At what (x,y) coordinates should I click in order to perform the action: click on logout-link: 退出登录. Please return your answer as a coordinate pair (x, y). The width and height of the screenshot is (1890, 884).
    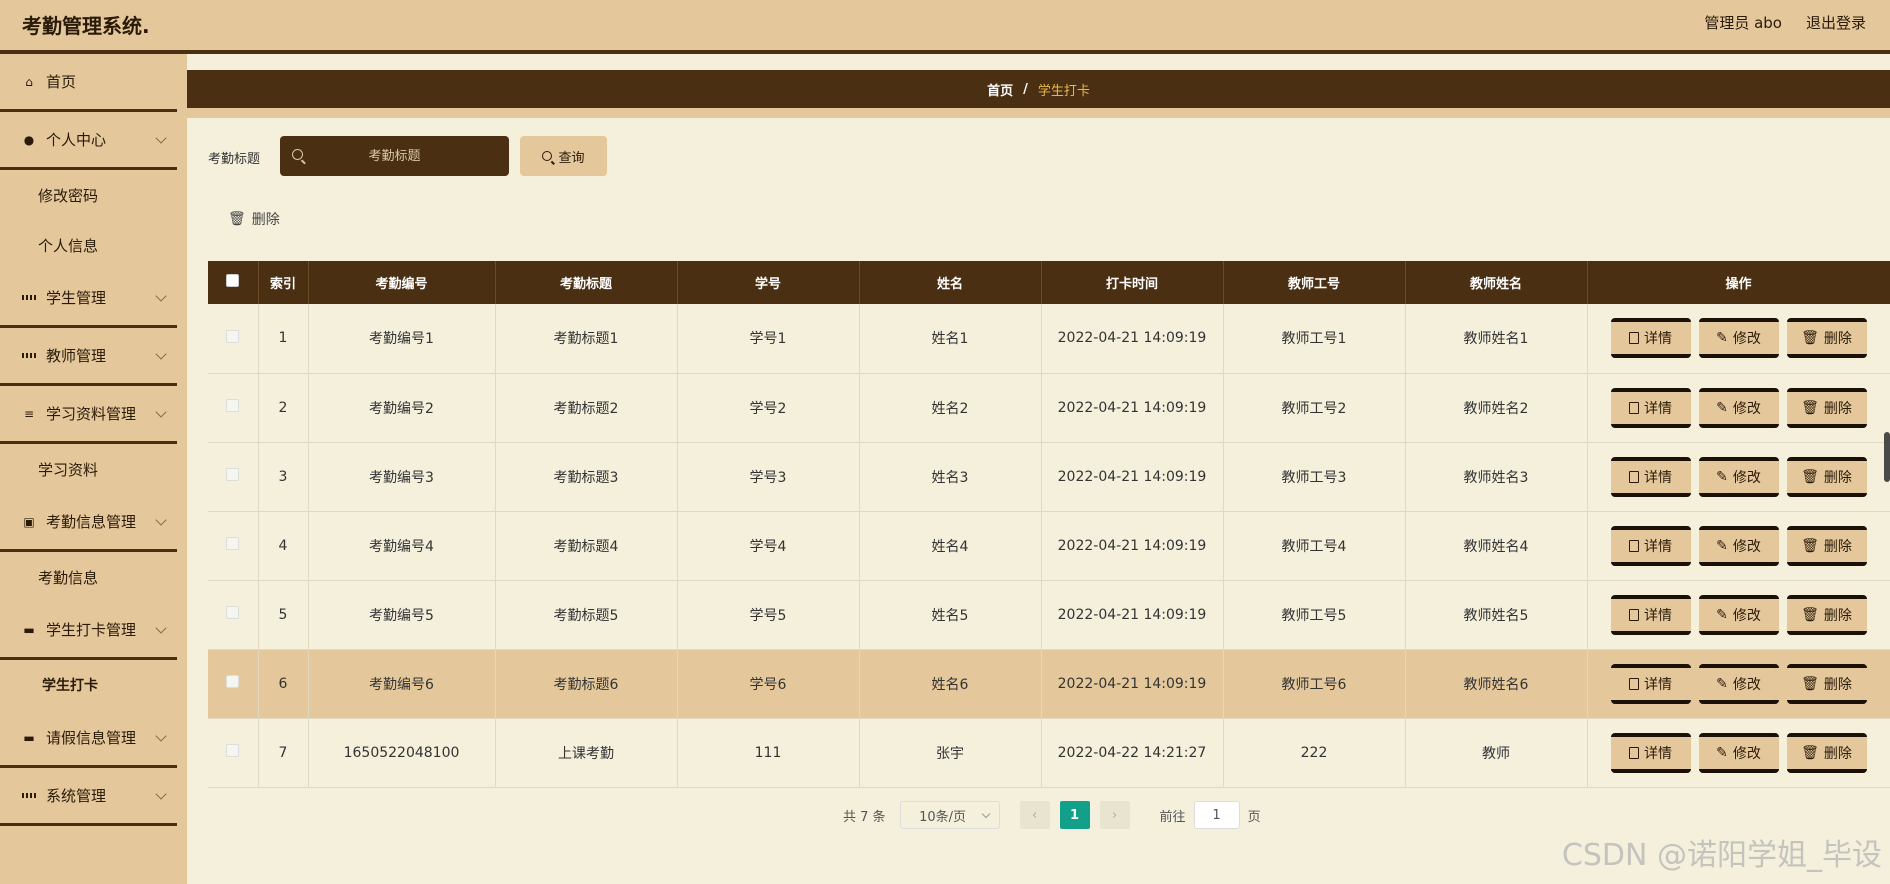
    Looking at the image, I should click on (1836, 22).